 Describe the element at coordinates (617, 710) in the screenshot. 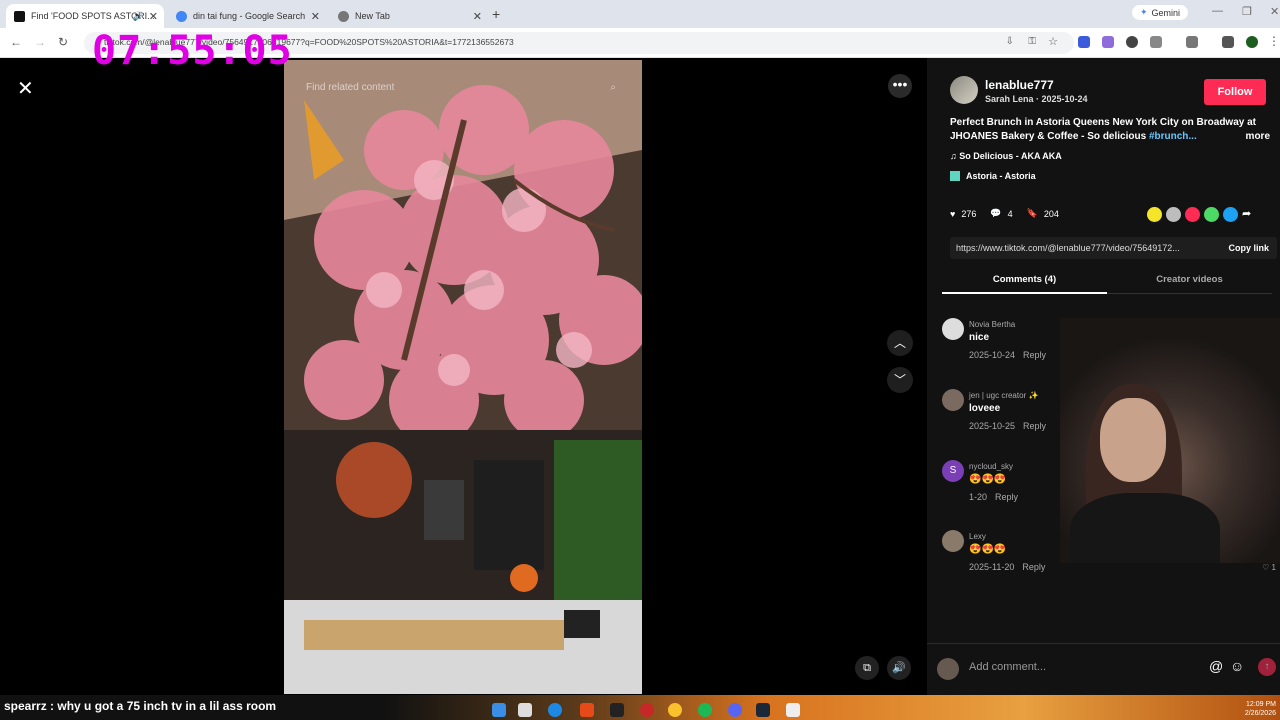

I see `terminal-icon` at that location.